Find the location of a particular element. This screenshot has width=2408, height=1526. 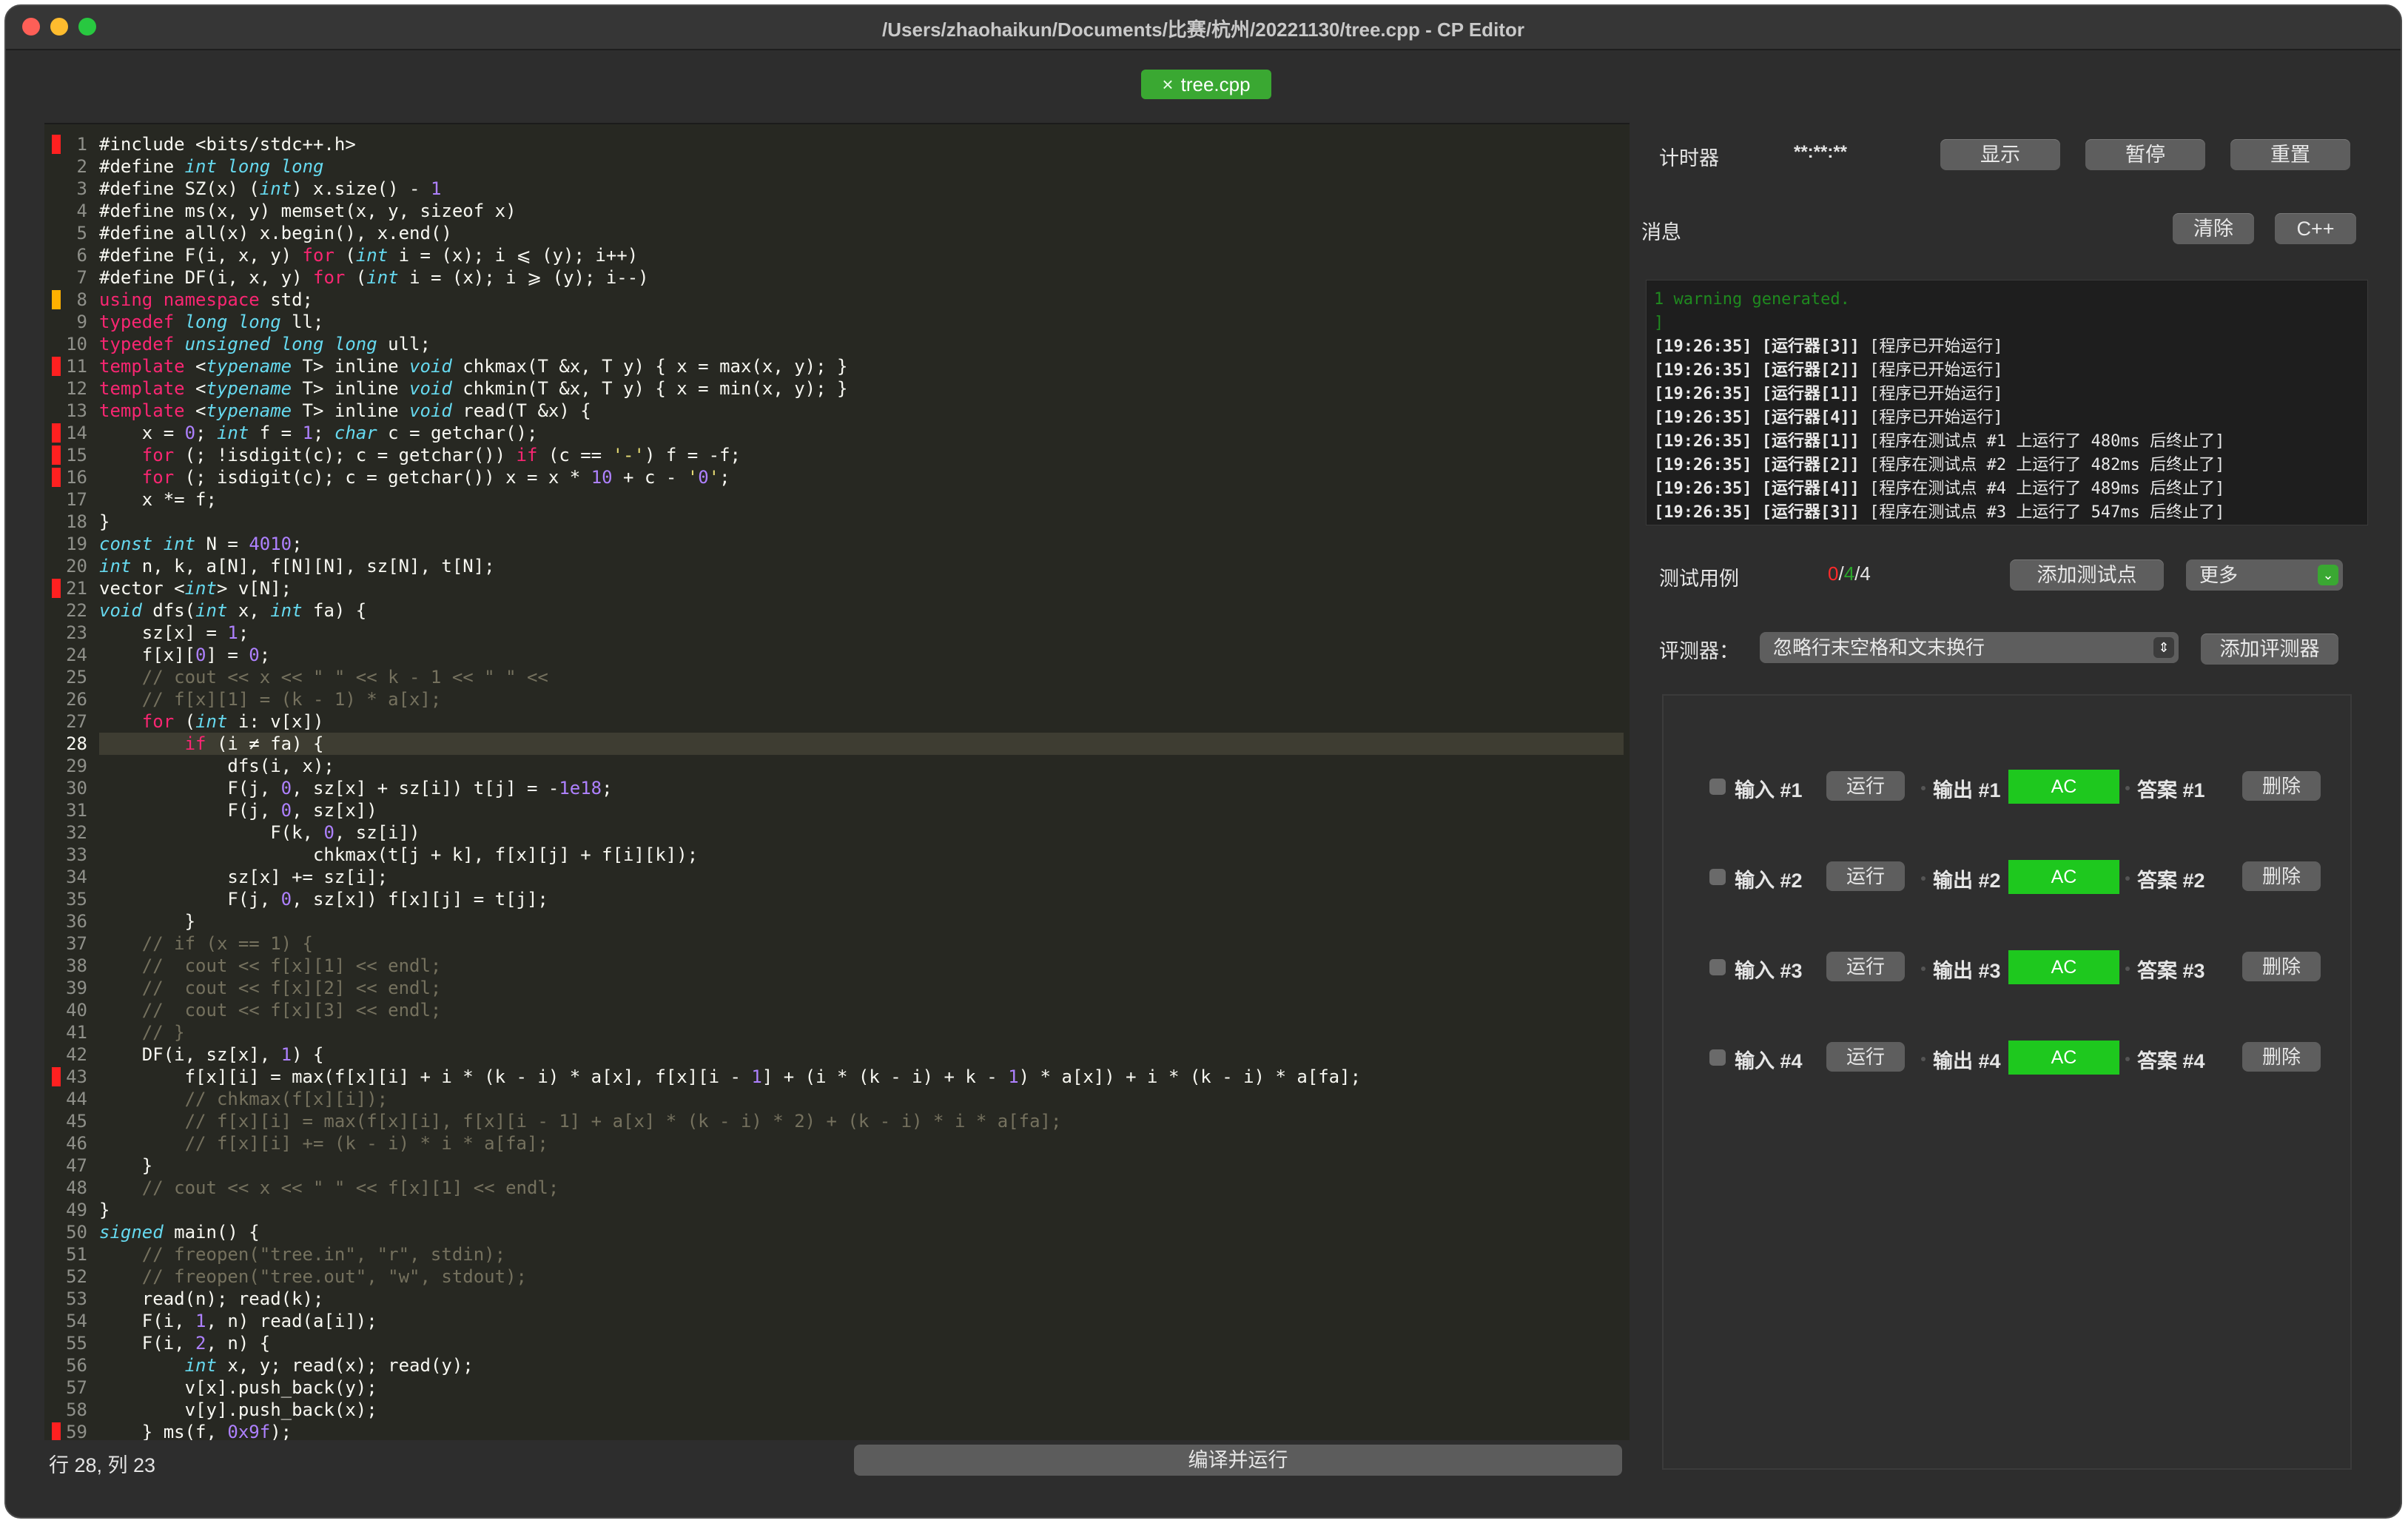

code-line: for (int i: v[x]) is located at coordinates (862, 721).